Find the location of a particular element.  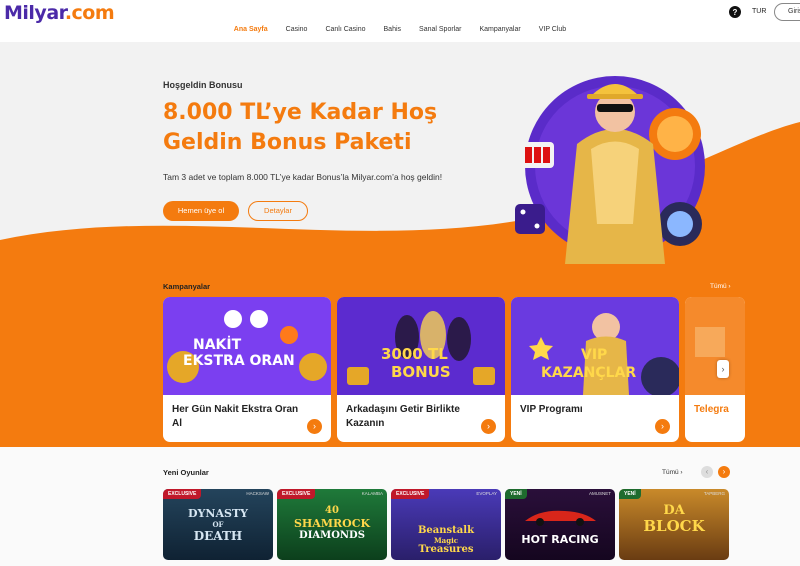

campaign-art-text-2: KAZANÇLAR is located at coordinates (589, 373).